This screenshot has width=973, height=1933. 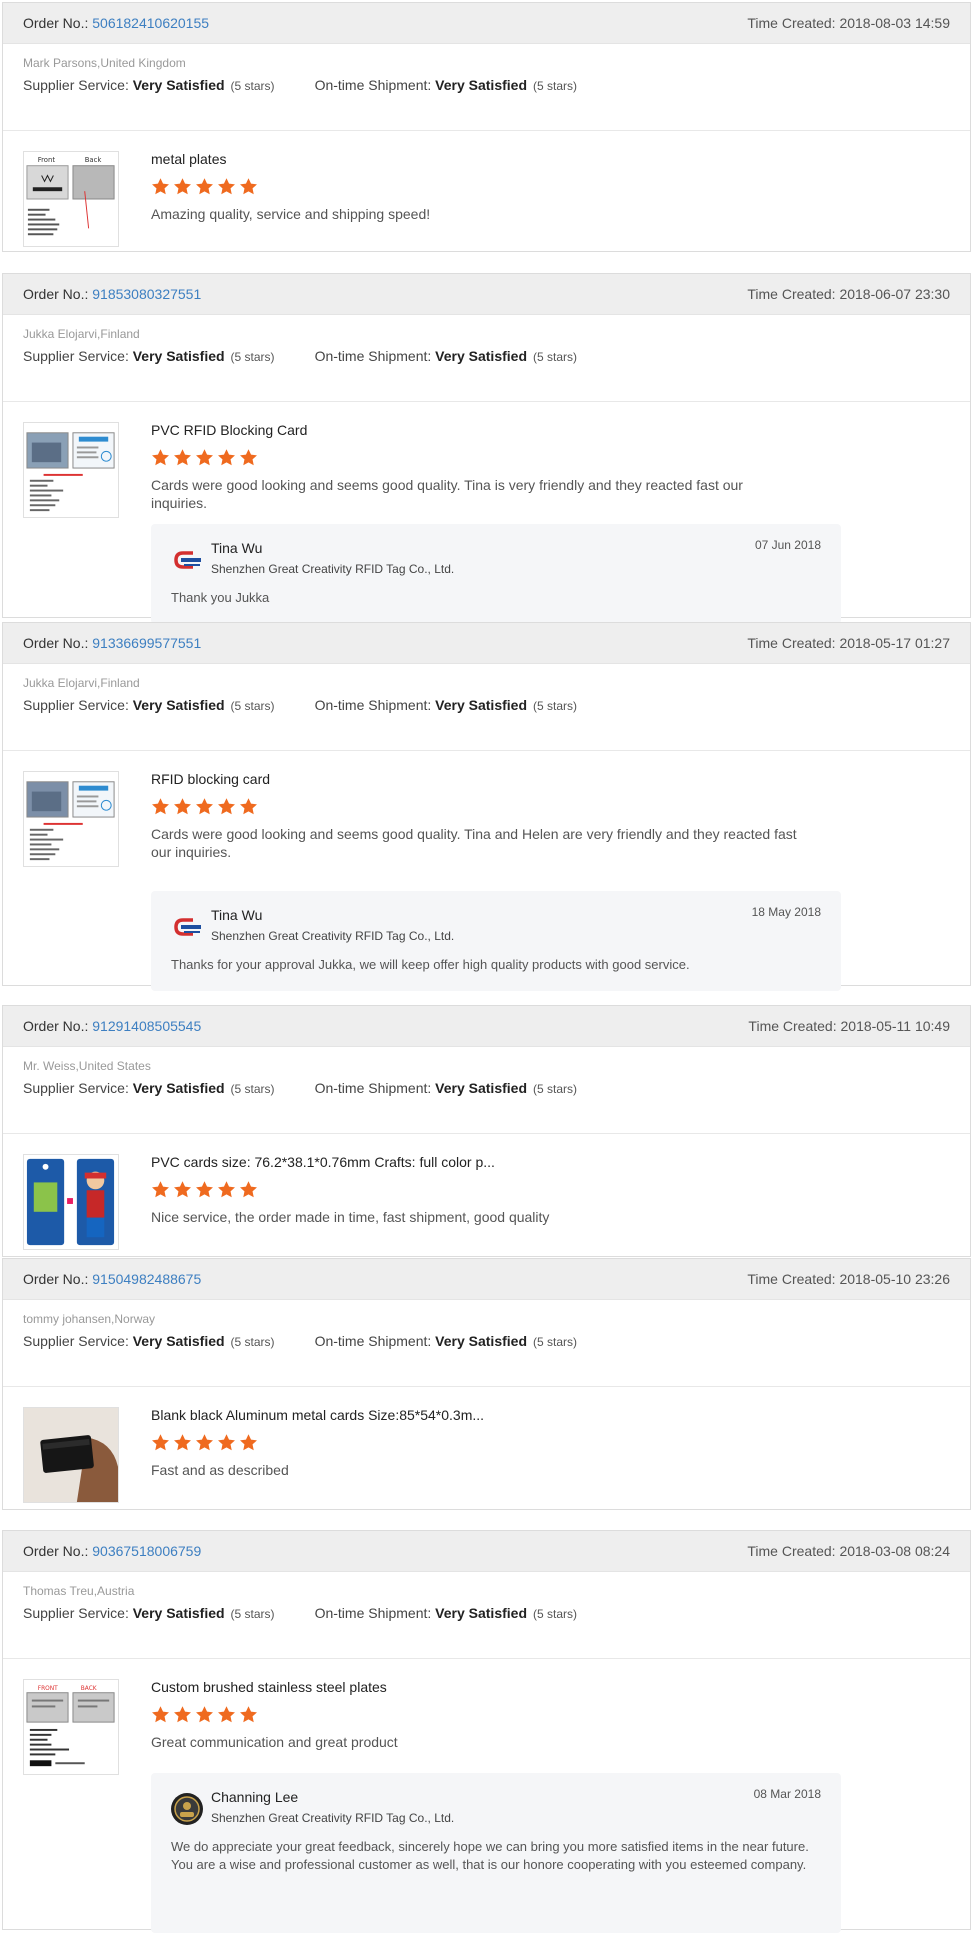 I want to click on order-info: Order No.: 506182410620155, so click(x=116, y=23).